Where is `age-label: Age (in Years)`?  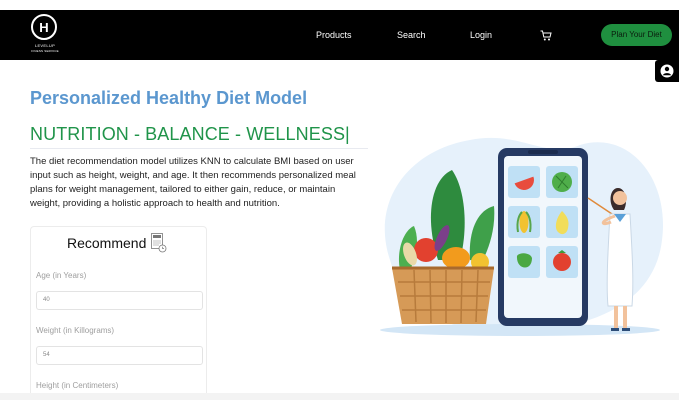 age-label: Age (in Years) is located at coordinates (61, 275).